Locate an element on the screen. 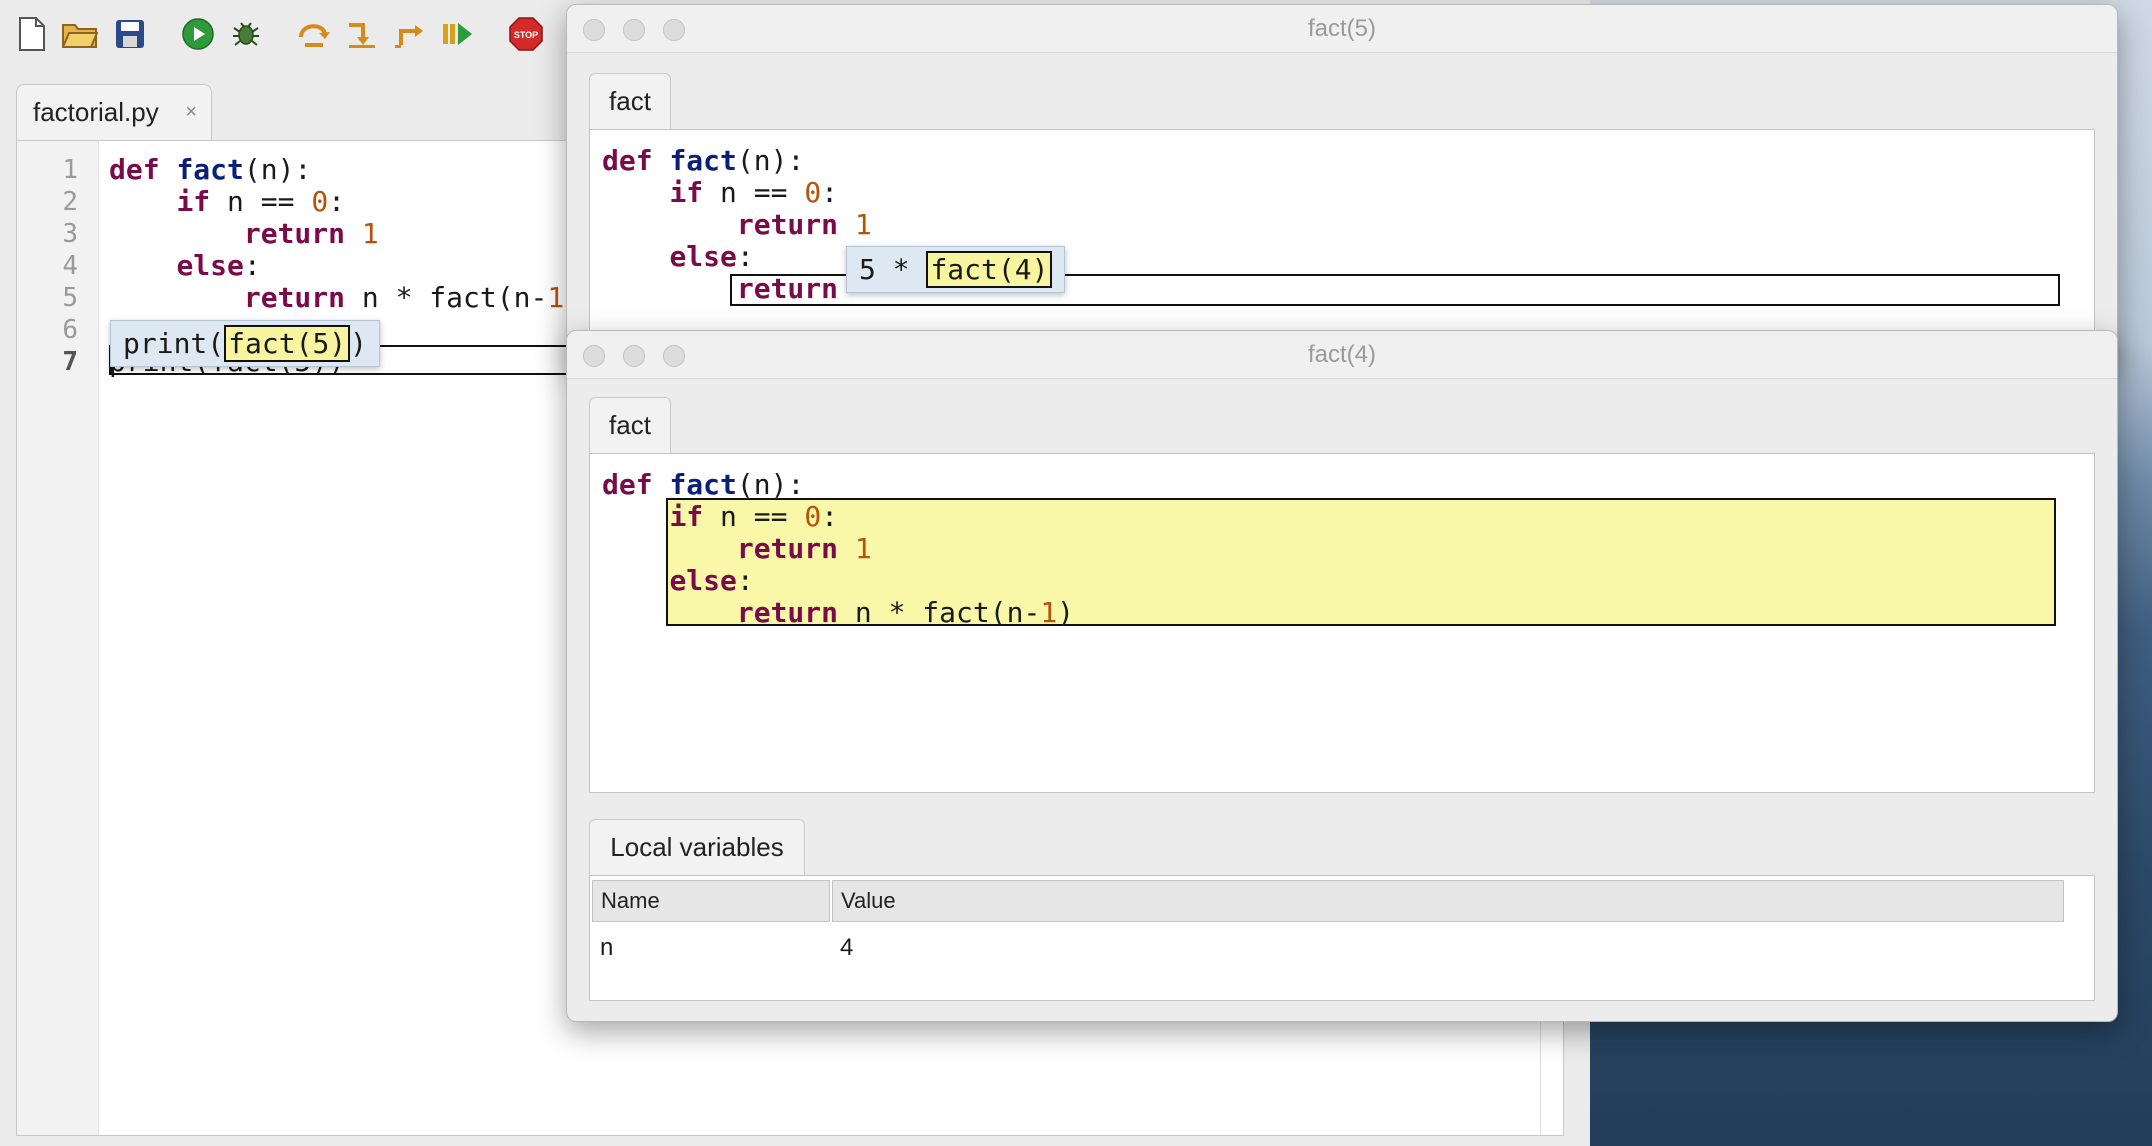 The image size is (2152, 1146). frame-code-line-5: return n * fact(n-1) is located at coordinates (905, 612).